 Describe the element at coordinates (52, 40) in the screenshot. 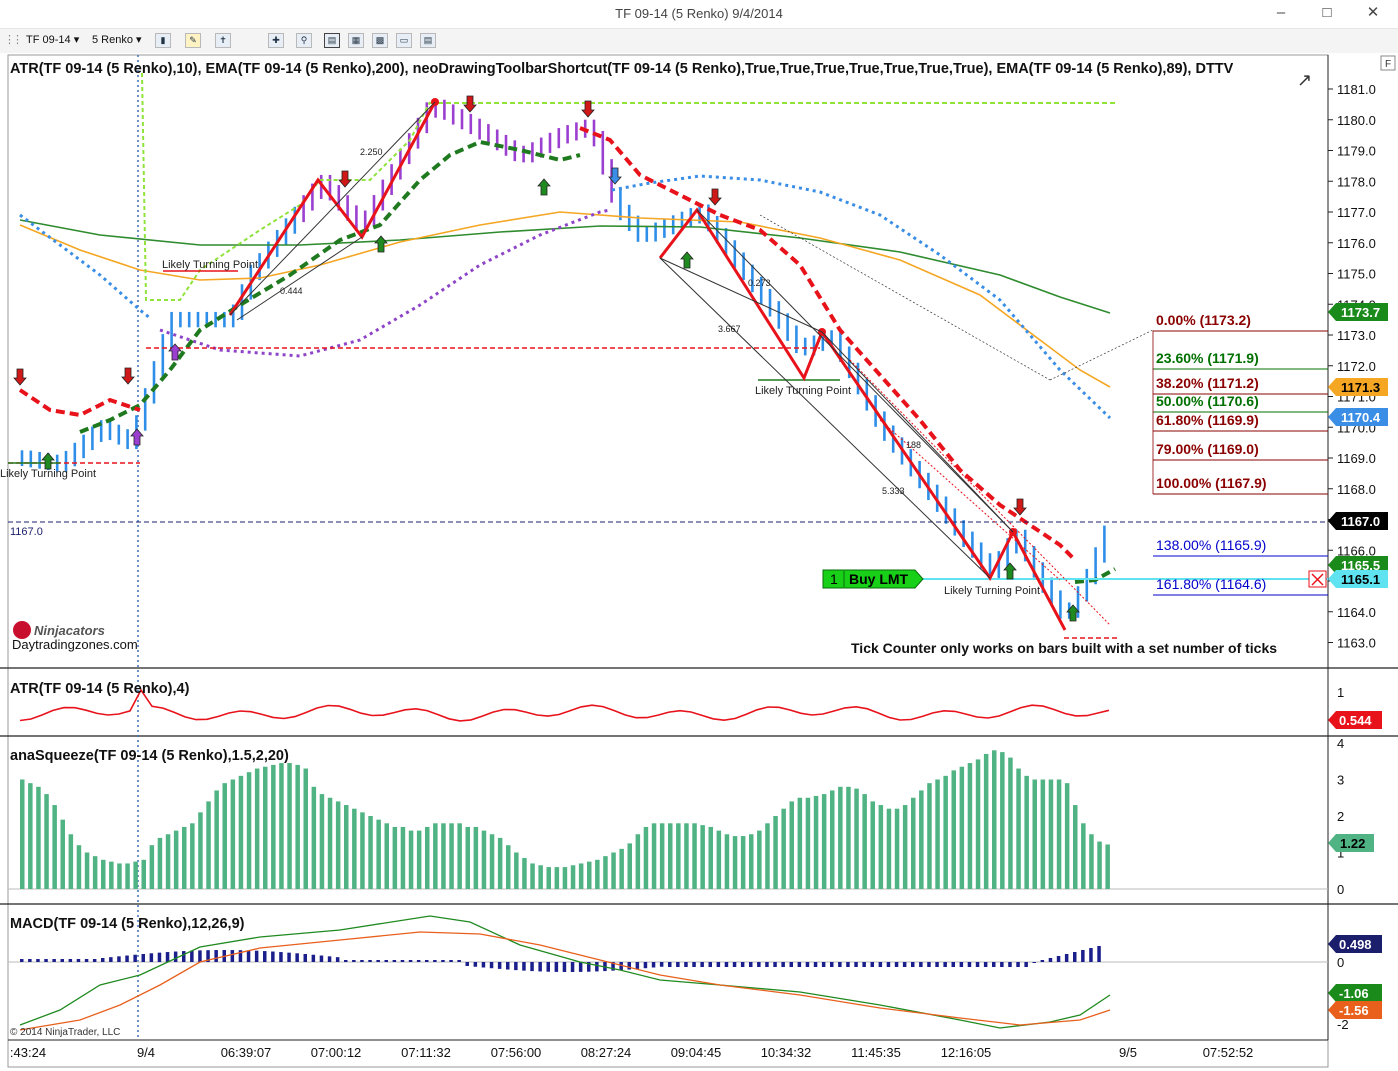

I see `instrument-selector: TF 09-14 ▾` at that location.